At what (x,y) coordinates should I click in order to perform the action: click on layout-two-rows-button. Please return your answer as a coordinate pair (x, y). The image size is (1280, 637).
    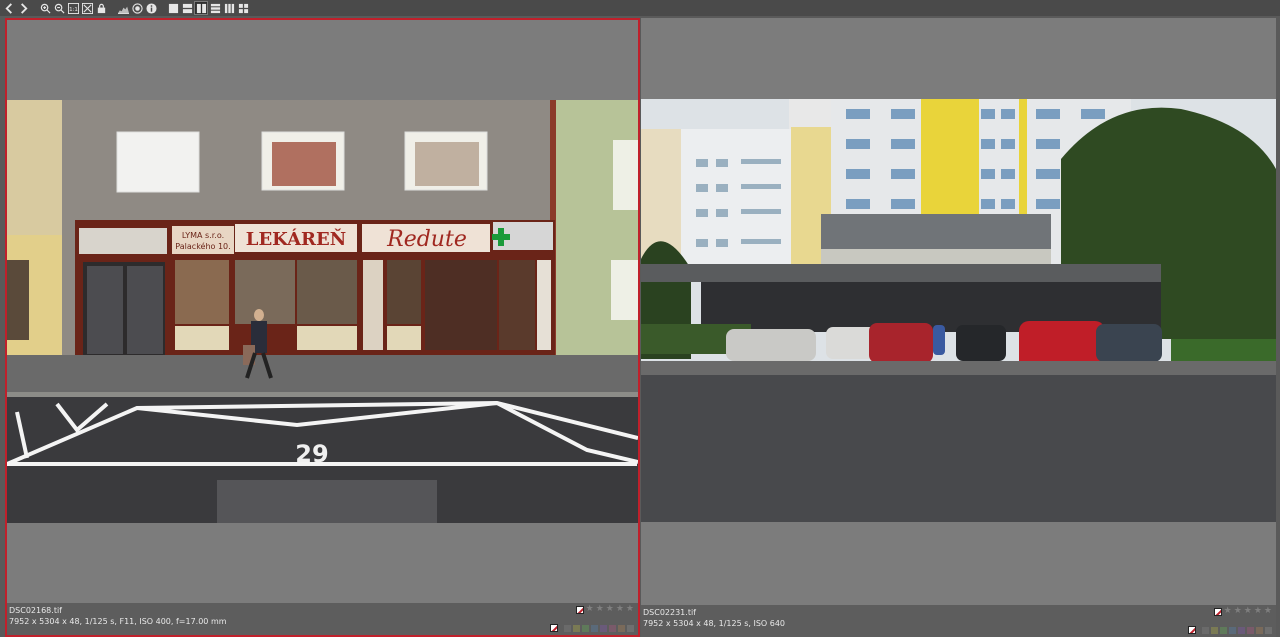
    Looking at the image, I should click on (187, 8).